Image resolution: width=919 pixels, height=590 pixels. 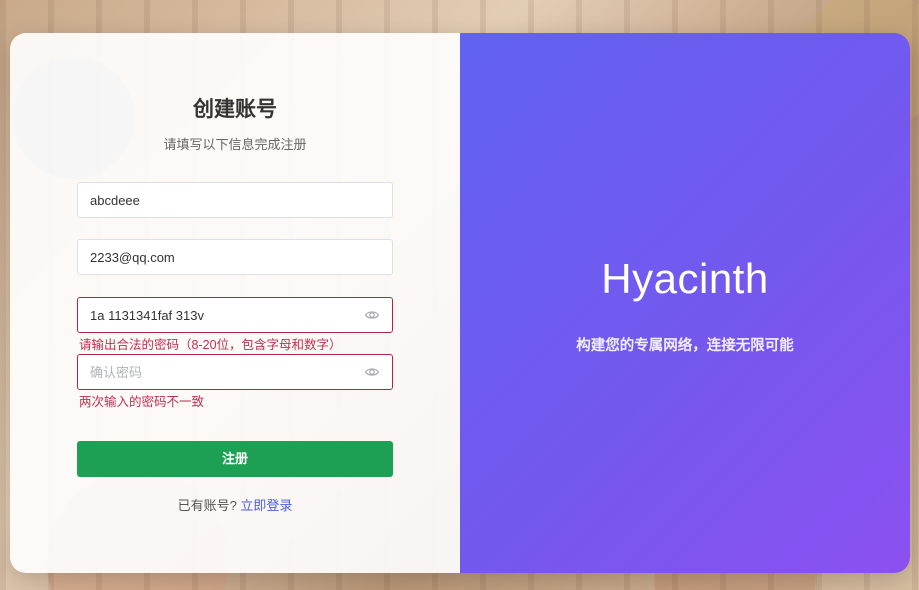 I want to click on email-field, so click(x=235, y=257).